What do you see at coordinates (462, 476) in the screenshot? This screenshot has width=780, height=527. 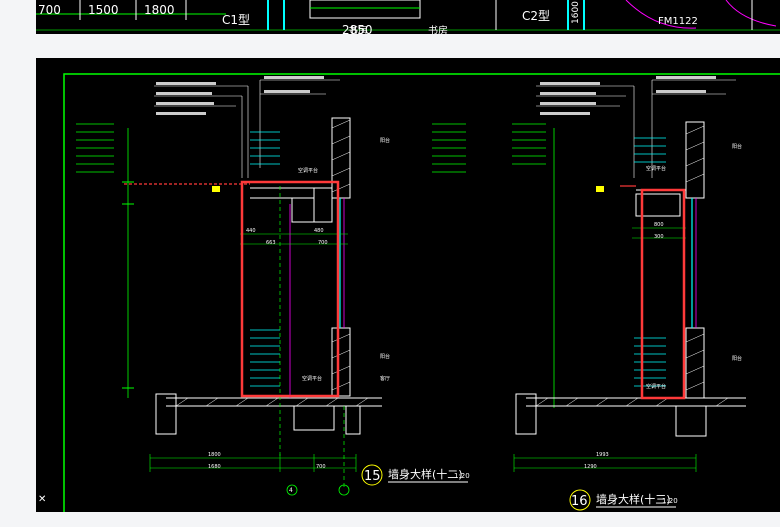 I see `detail-15-scale: 1:20` at bounding box center [462, 476].